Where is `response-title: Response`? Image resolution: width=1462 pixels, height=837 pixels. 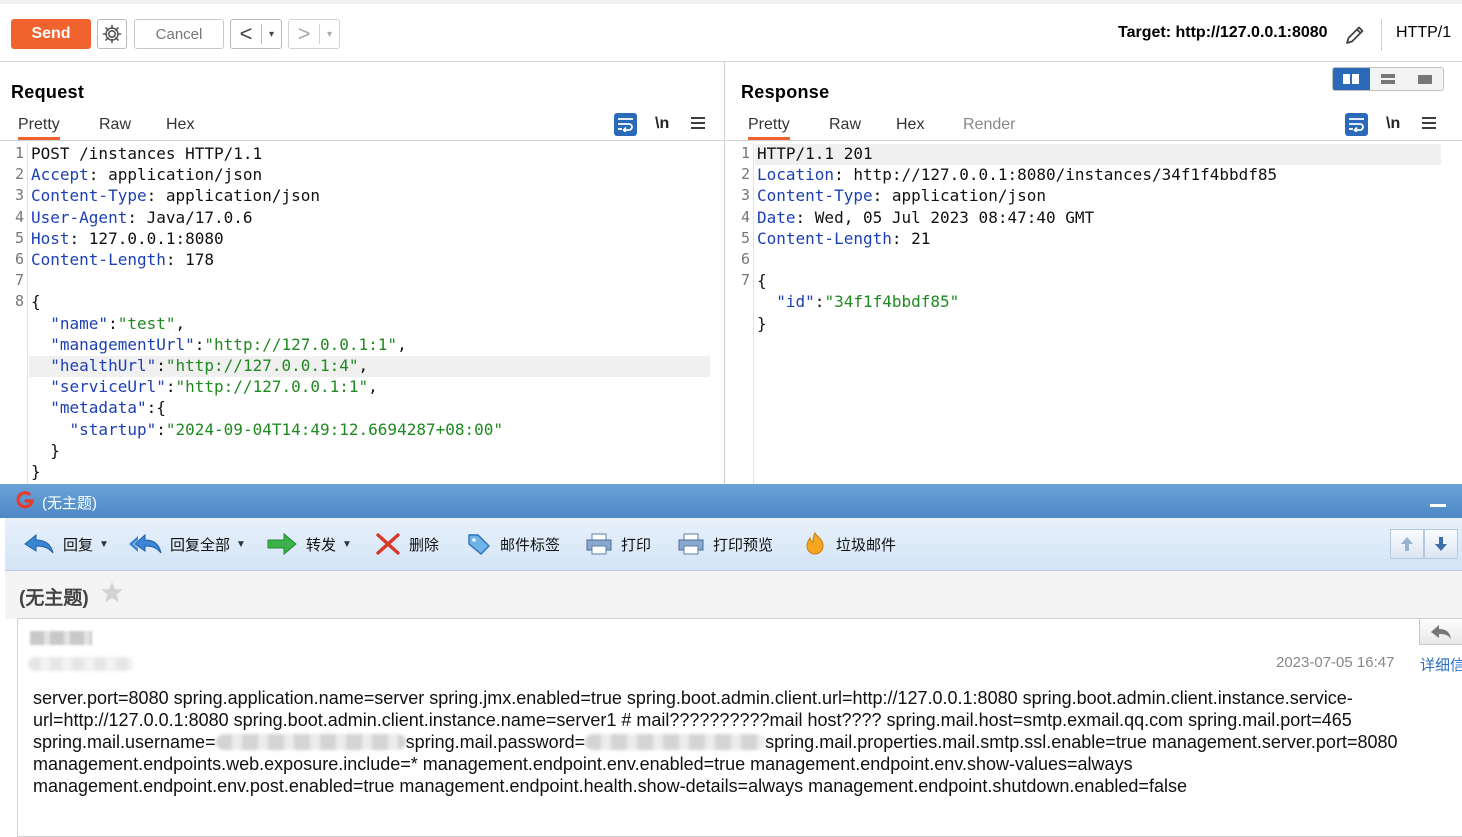 response-title: Response is located at coordinates (785, 92).